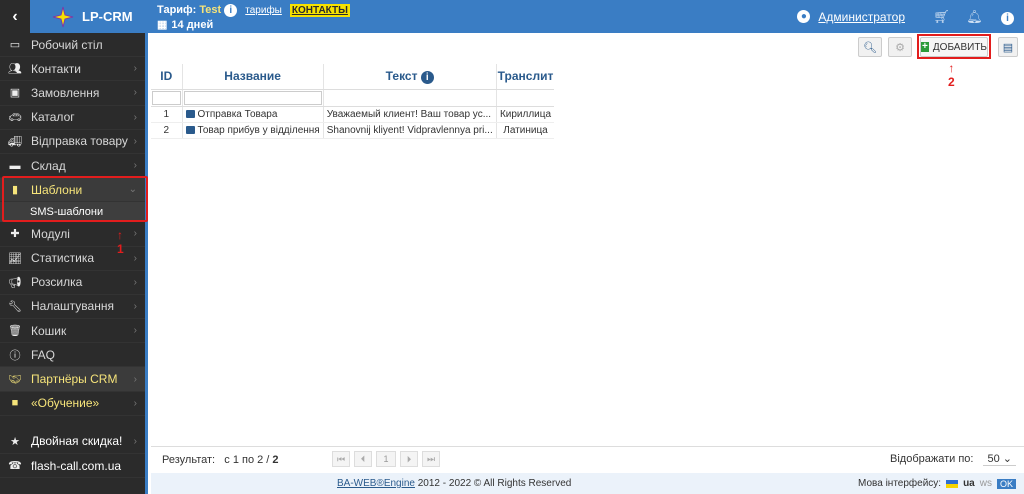  Describe the element at coordinates (937, 483) in the screenshot. I see `language-switch: Мова інтерфейсу: ua ws OK` at that location.